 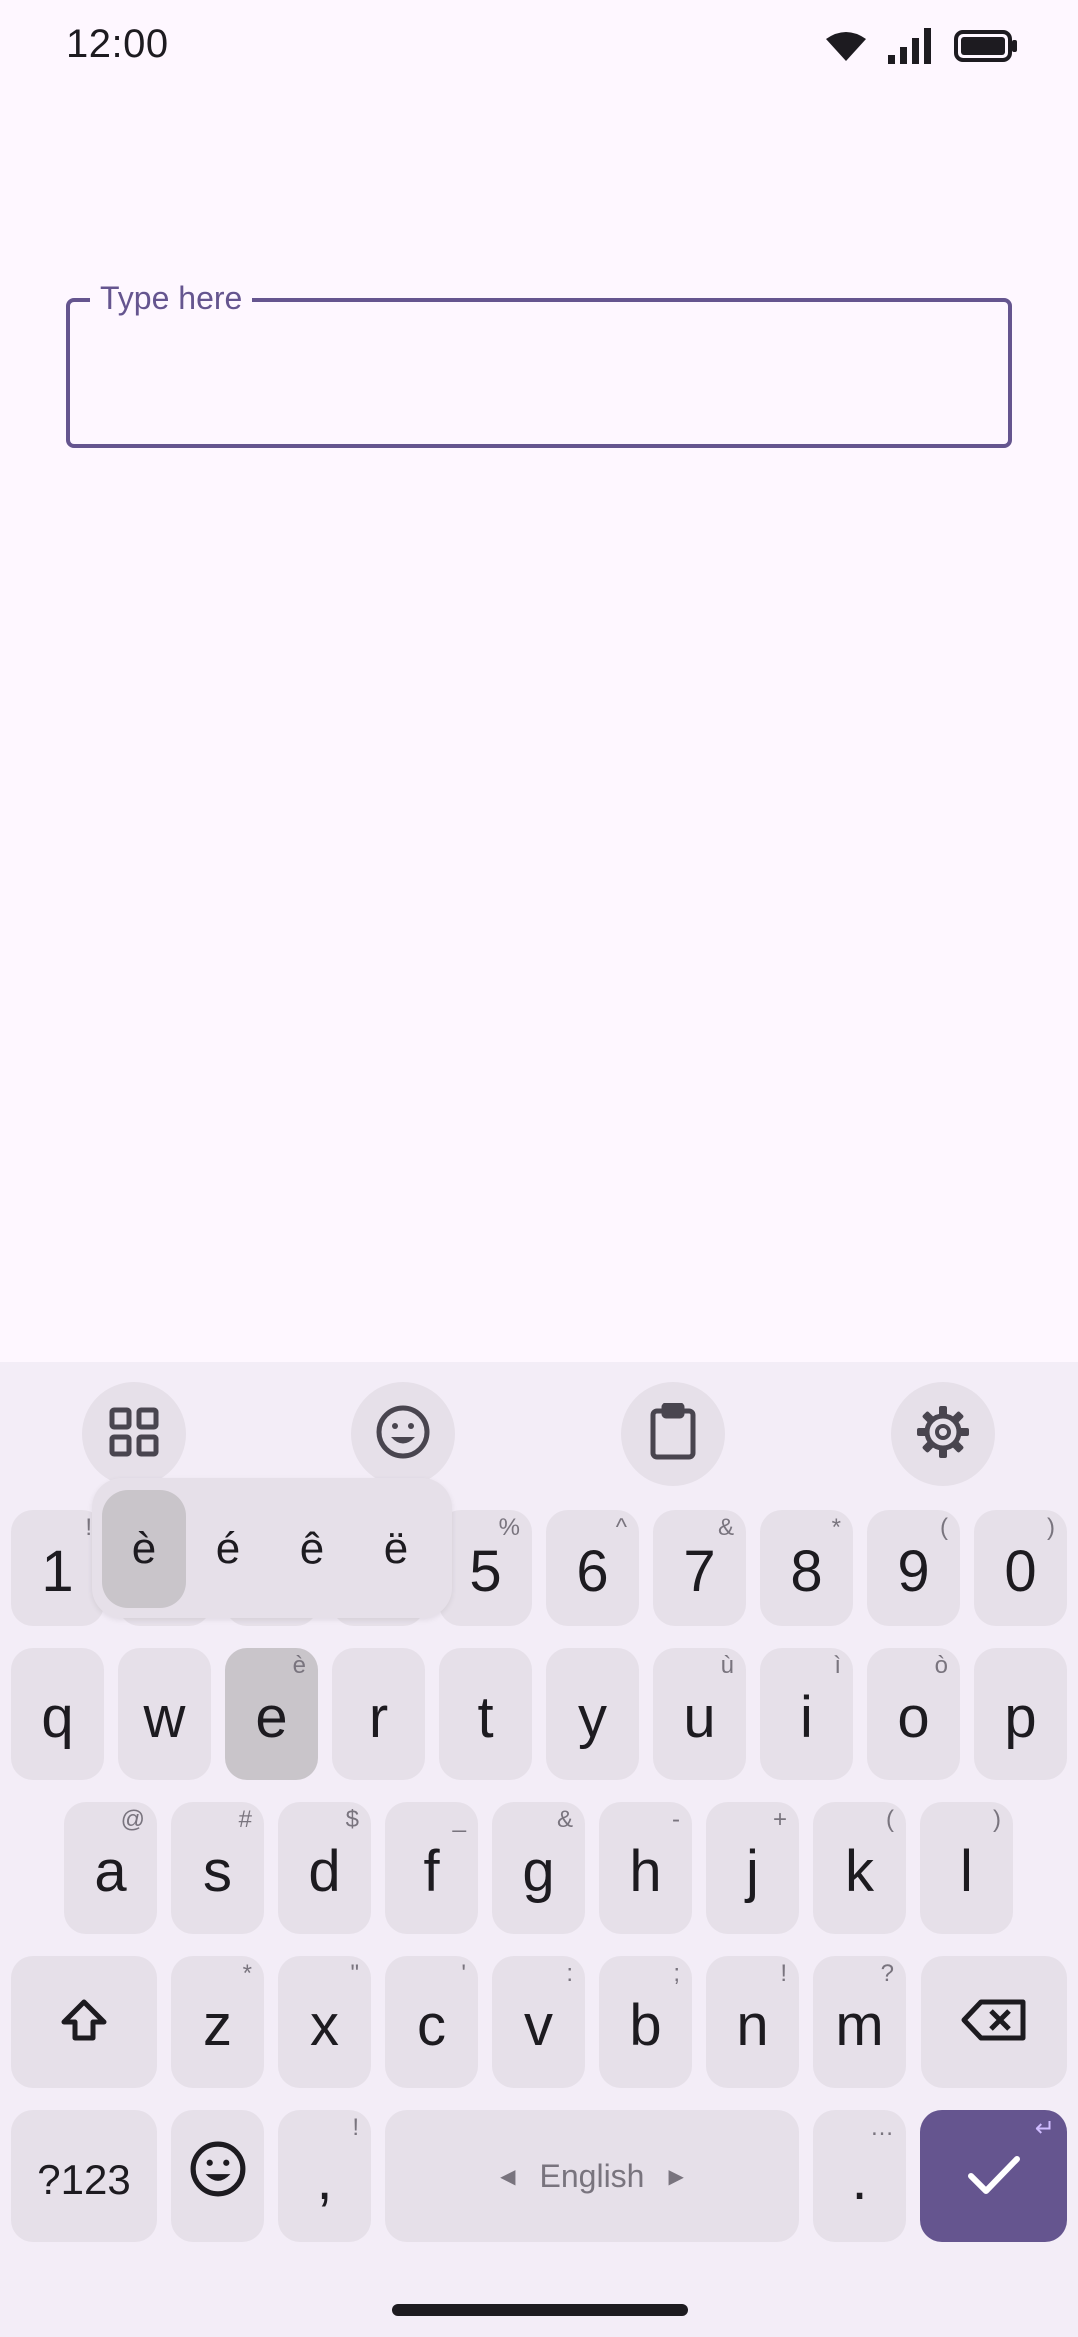 I want to click on key-hint: ò, so click(x=941, y=1665).